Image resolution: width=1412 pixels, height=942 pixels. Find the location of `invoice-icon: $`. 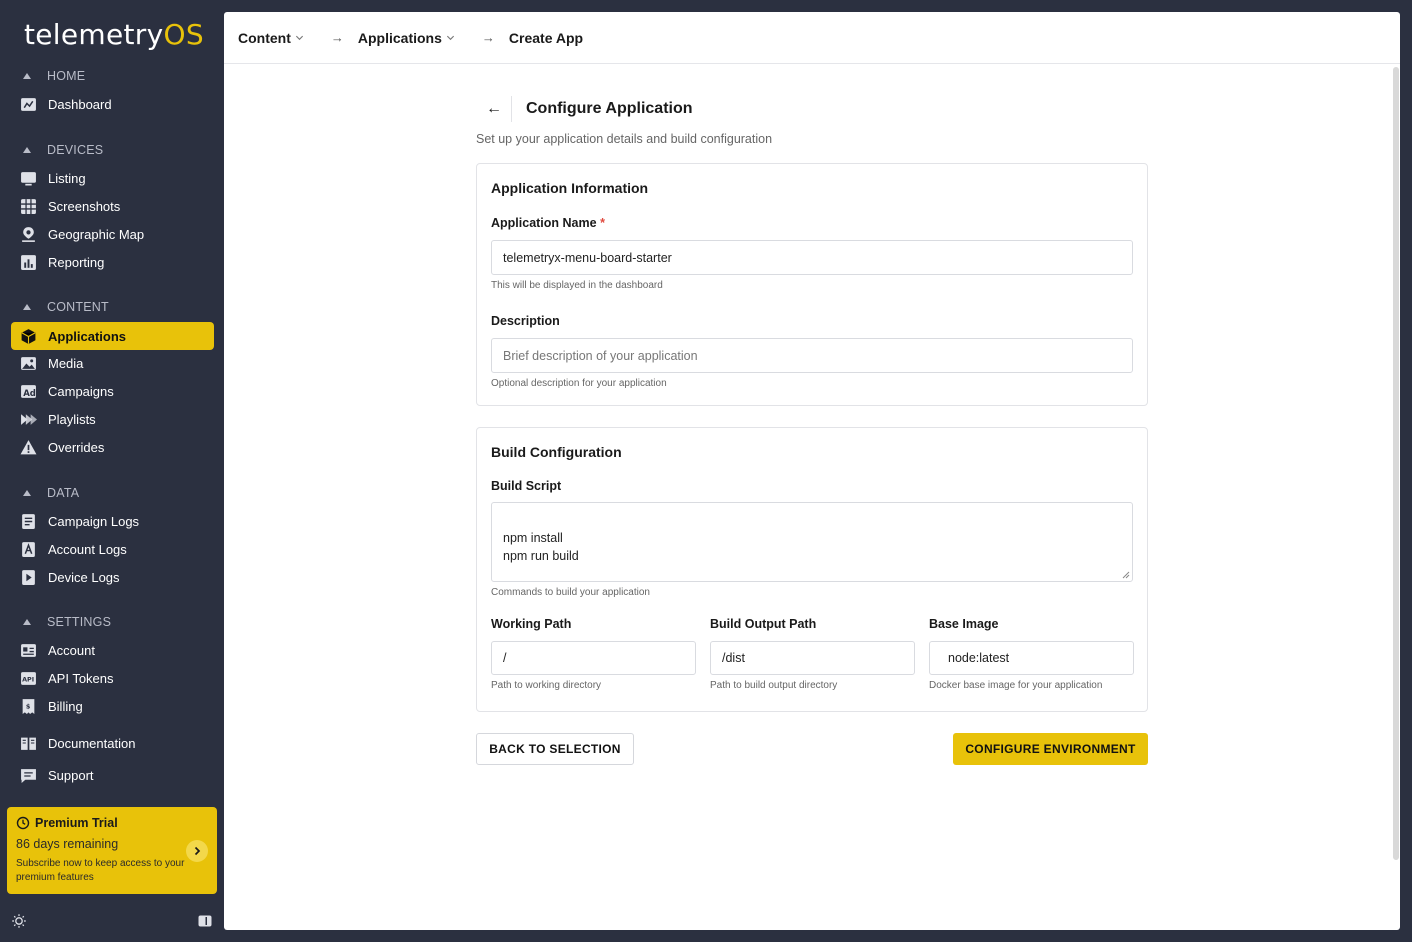

invoice-icon: $ is located at coordinates (28, 706).